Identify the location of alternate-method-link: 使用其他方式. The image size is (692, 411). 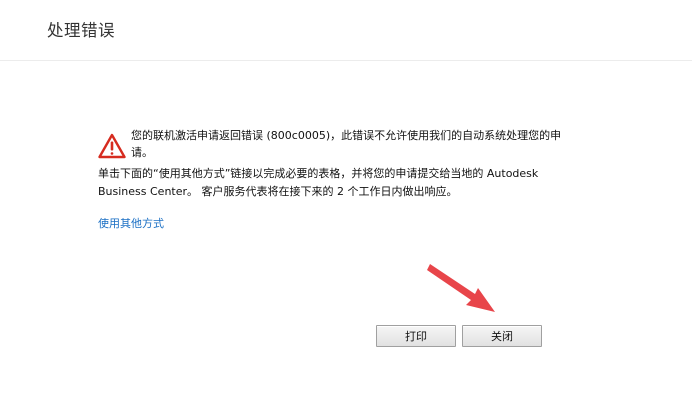
(131, 223).